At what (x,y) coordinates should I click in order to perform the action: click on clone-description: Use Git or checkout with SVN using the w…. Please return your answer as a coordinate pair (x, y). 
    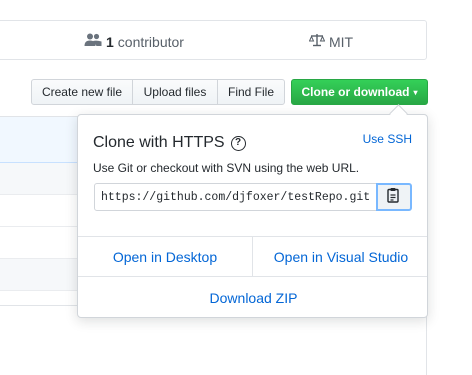
    Looking at the image, I should click on (226, 168).